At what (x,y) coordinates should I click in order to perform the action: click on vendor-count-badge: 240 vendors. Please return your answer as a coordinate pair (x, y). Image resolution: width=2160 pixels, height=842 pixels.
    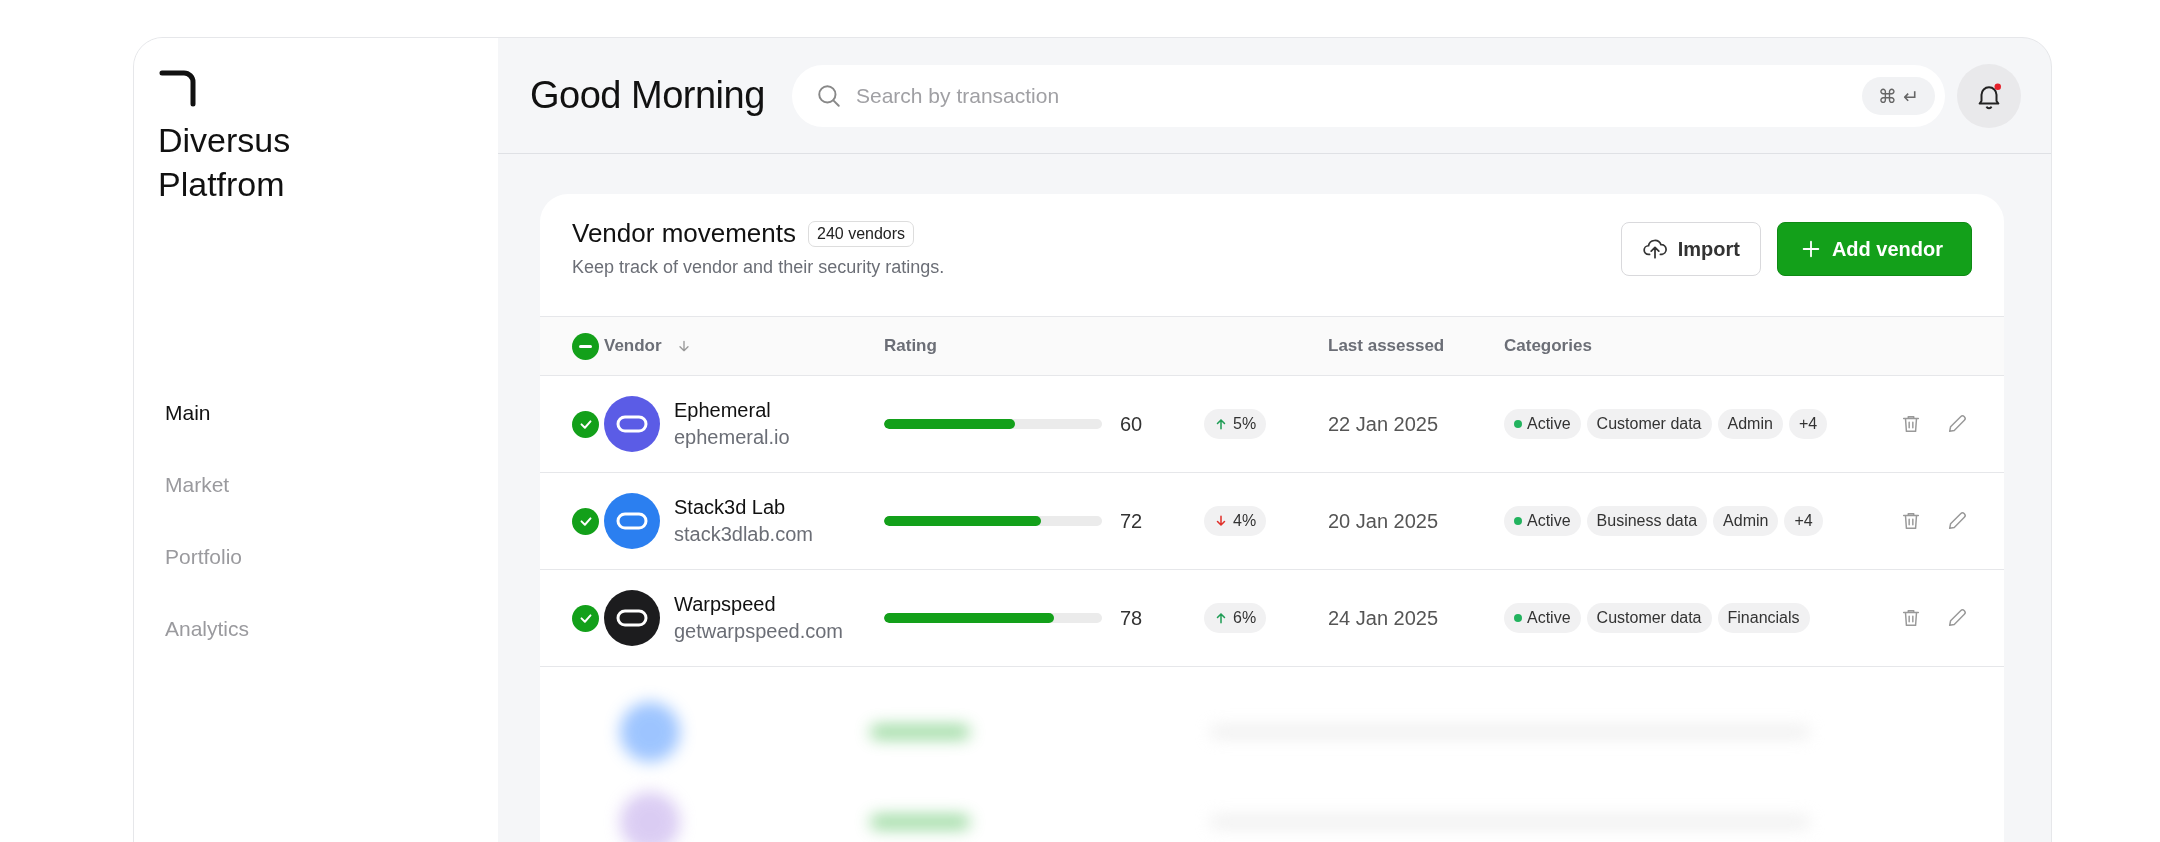
    Looking at the image, I should click on (861, 233).